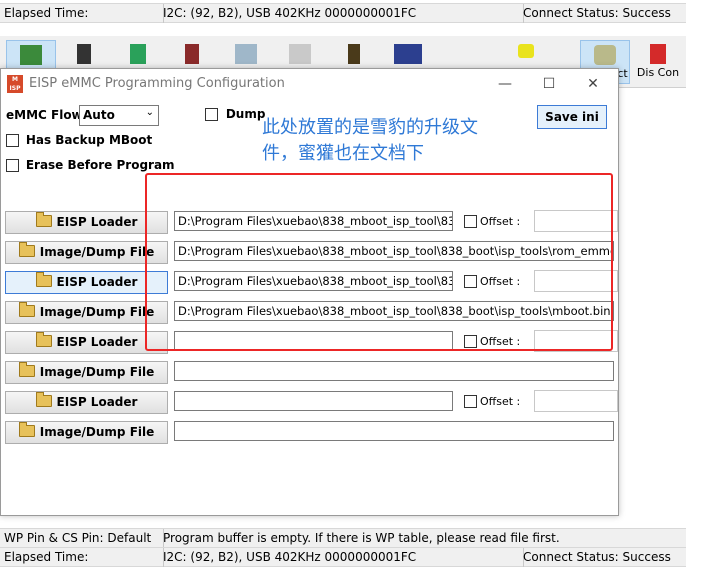 This screenshot has width=701, height=571. I want to click on offset-checkbox-box, so click(470, 401).